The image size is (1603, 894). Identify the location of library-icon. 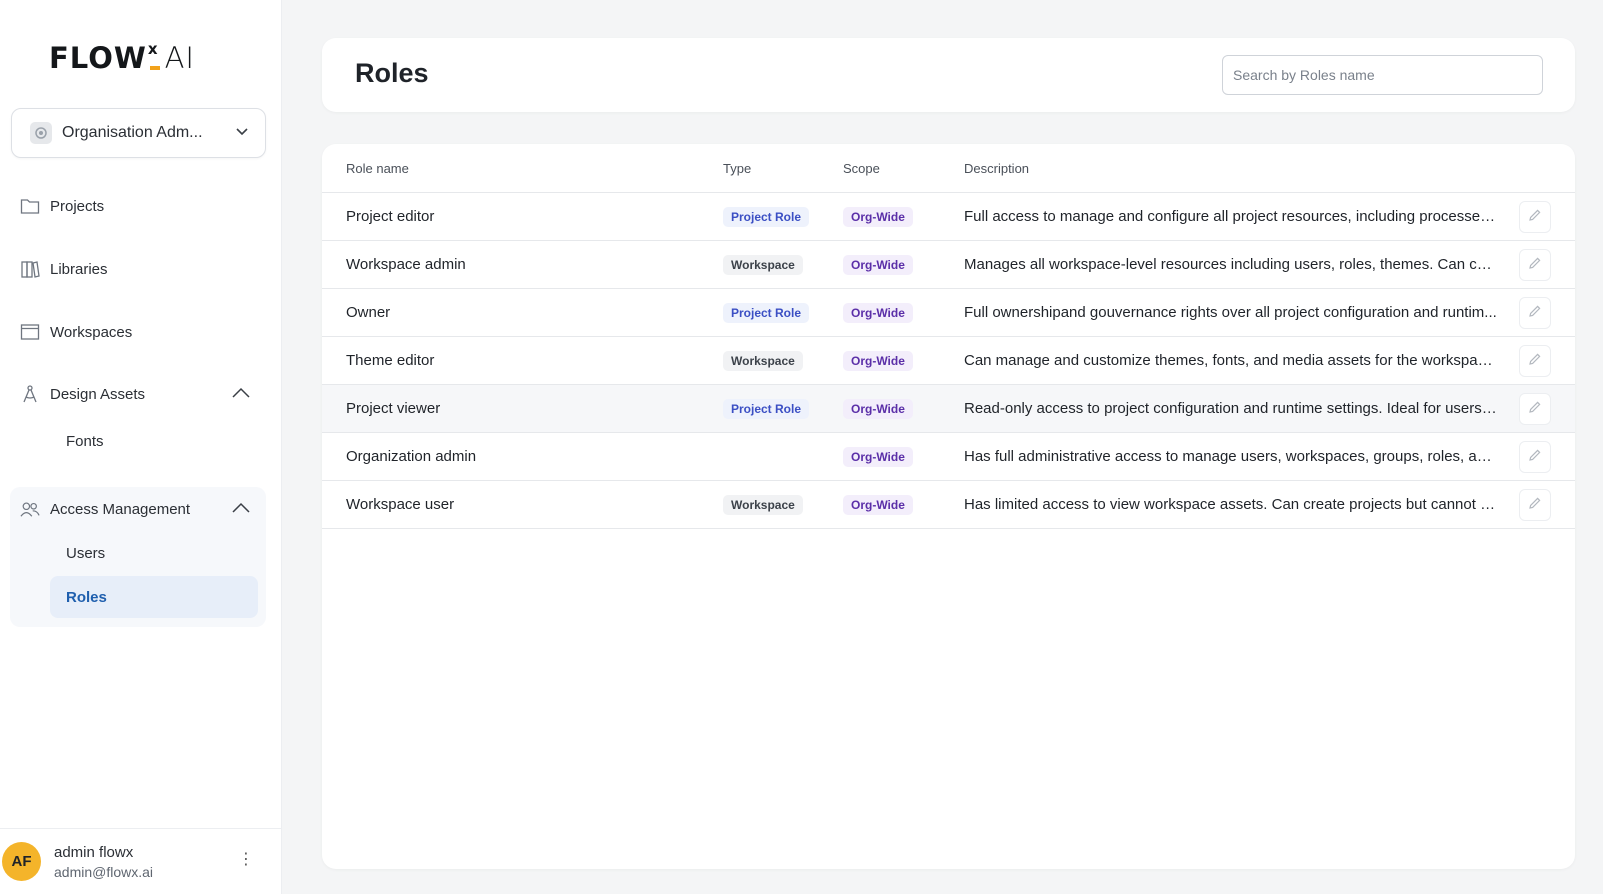
(30, 269).